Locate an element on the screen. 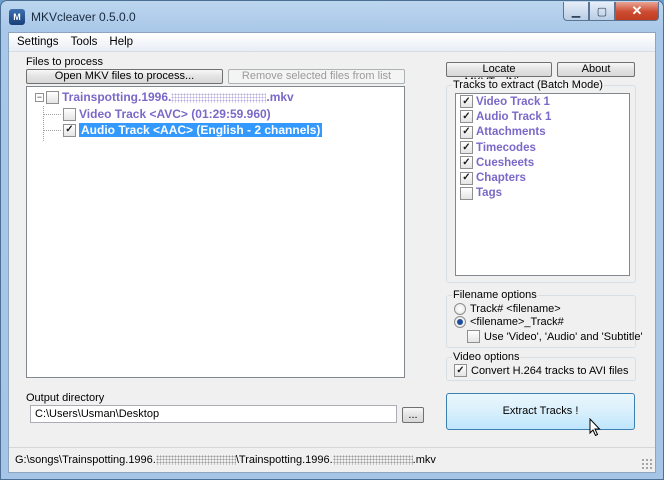  radio-track-filename is located at coordinates (460, 309).